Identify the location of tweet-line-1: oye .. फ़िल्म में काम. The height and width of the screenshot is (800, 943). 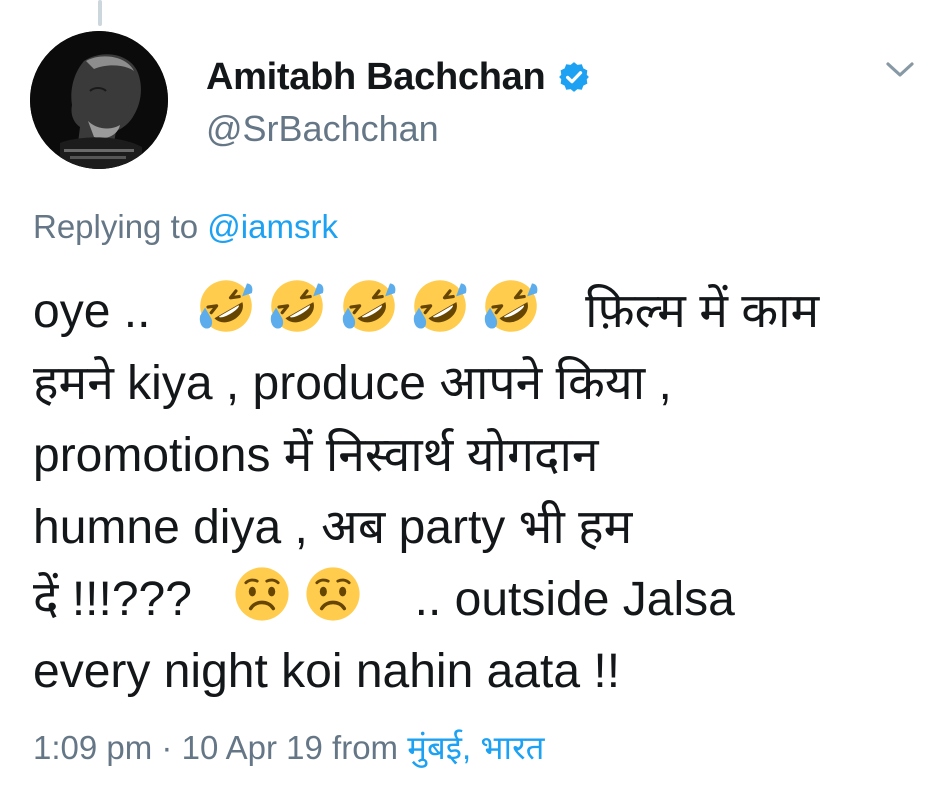
(473, 312).